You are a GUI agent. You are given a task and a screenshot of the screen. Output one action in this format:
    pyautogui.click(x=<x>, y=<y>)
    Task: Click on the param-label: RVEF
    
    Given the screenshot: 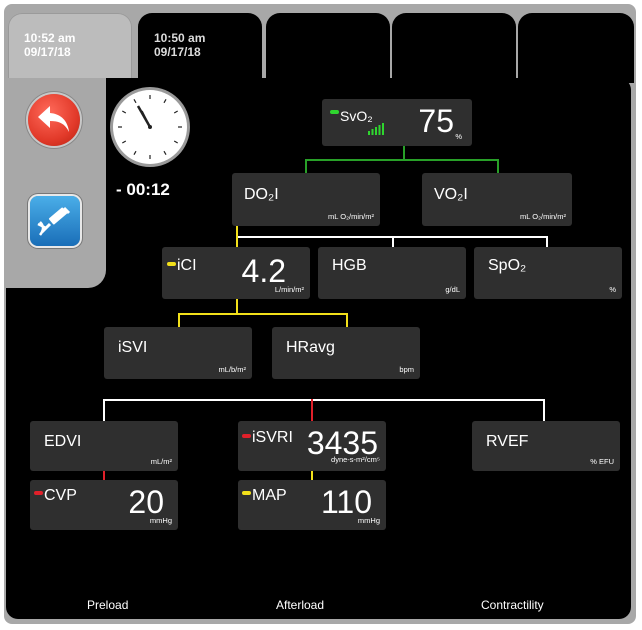 What is the action you would take?
    pyautogui.click(x=507, y=441)
    